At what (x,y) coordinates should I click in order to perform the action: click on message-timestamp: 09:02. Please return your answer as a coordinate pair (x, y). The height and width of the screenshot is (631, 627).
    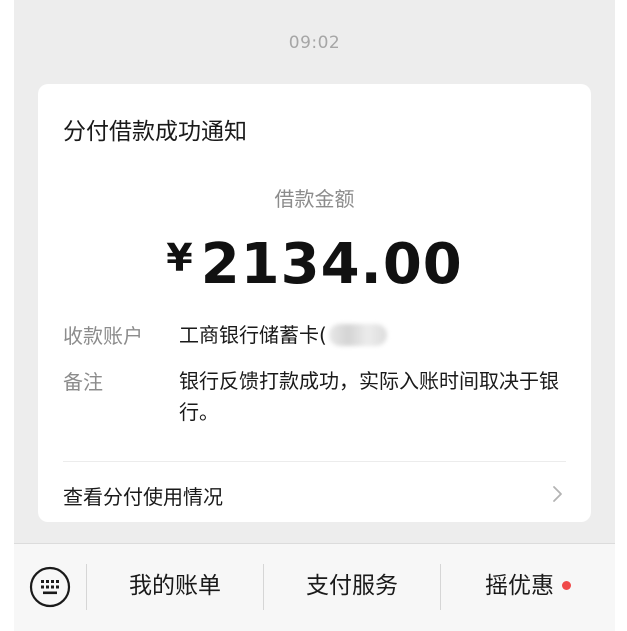
    Looking at the image, I should click on (314, 43).